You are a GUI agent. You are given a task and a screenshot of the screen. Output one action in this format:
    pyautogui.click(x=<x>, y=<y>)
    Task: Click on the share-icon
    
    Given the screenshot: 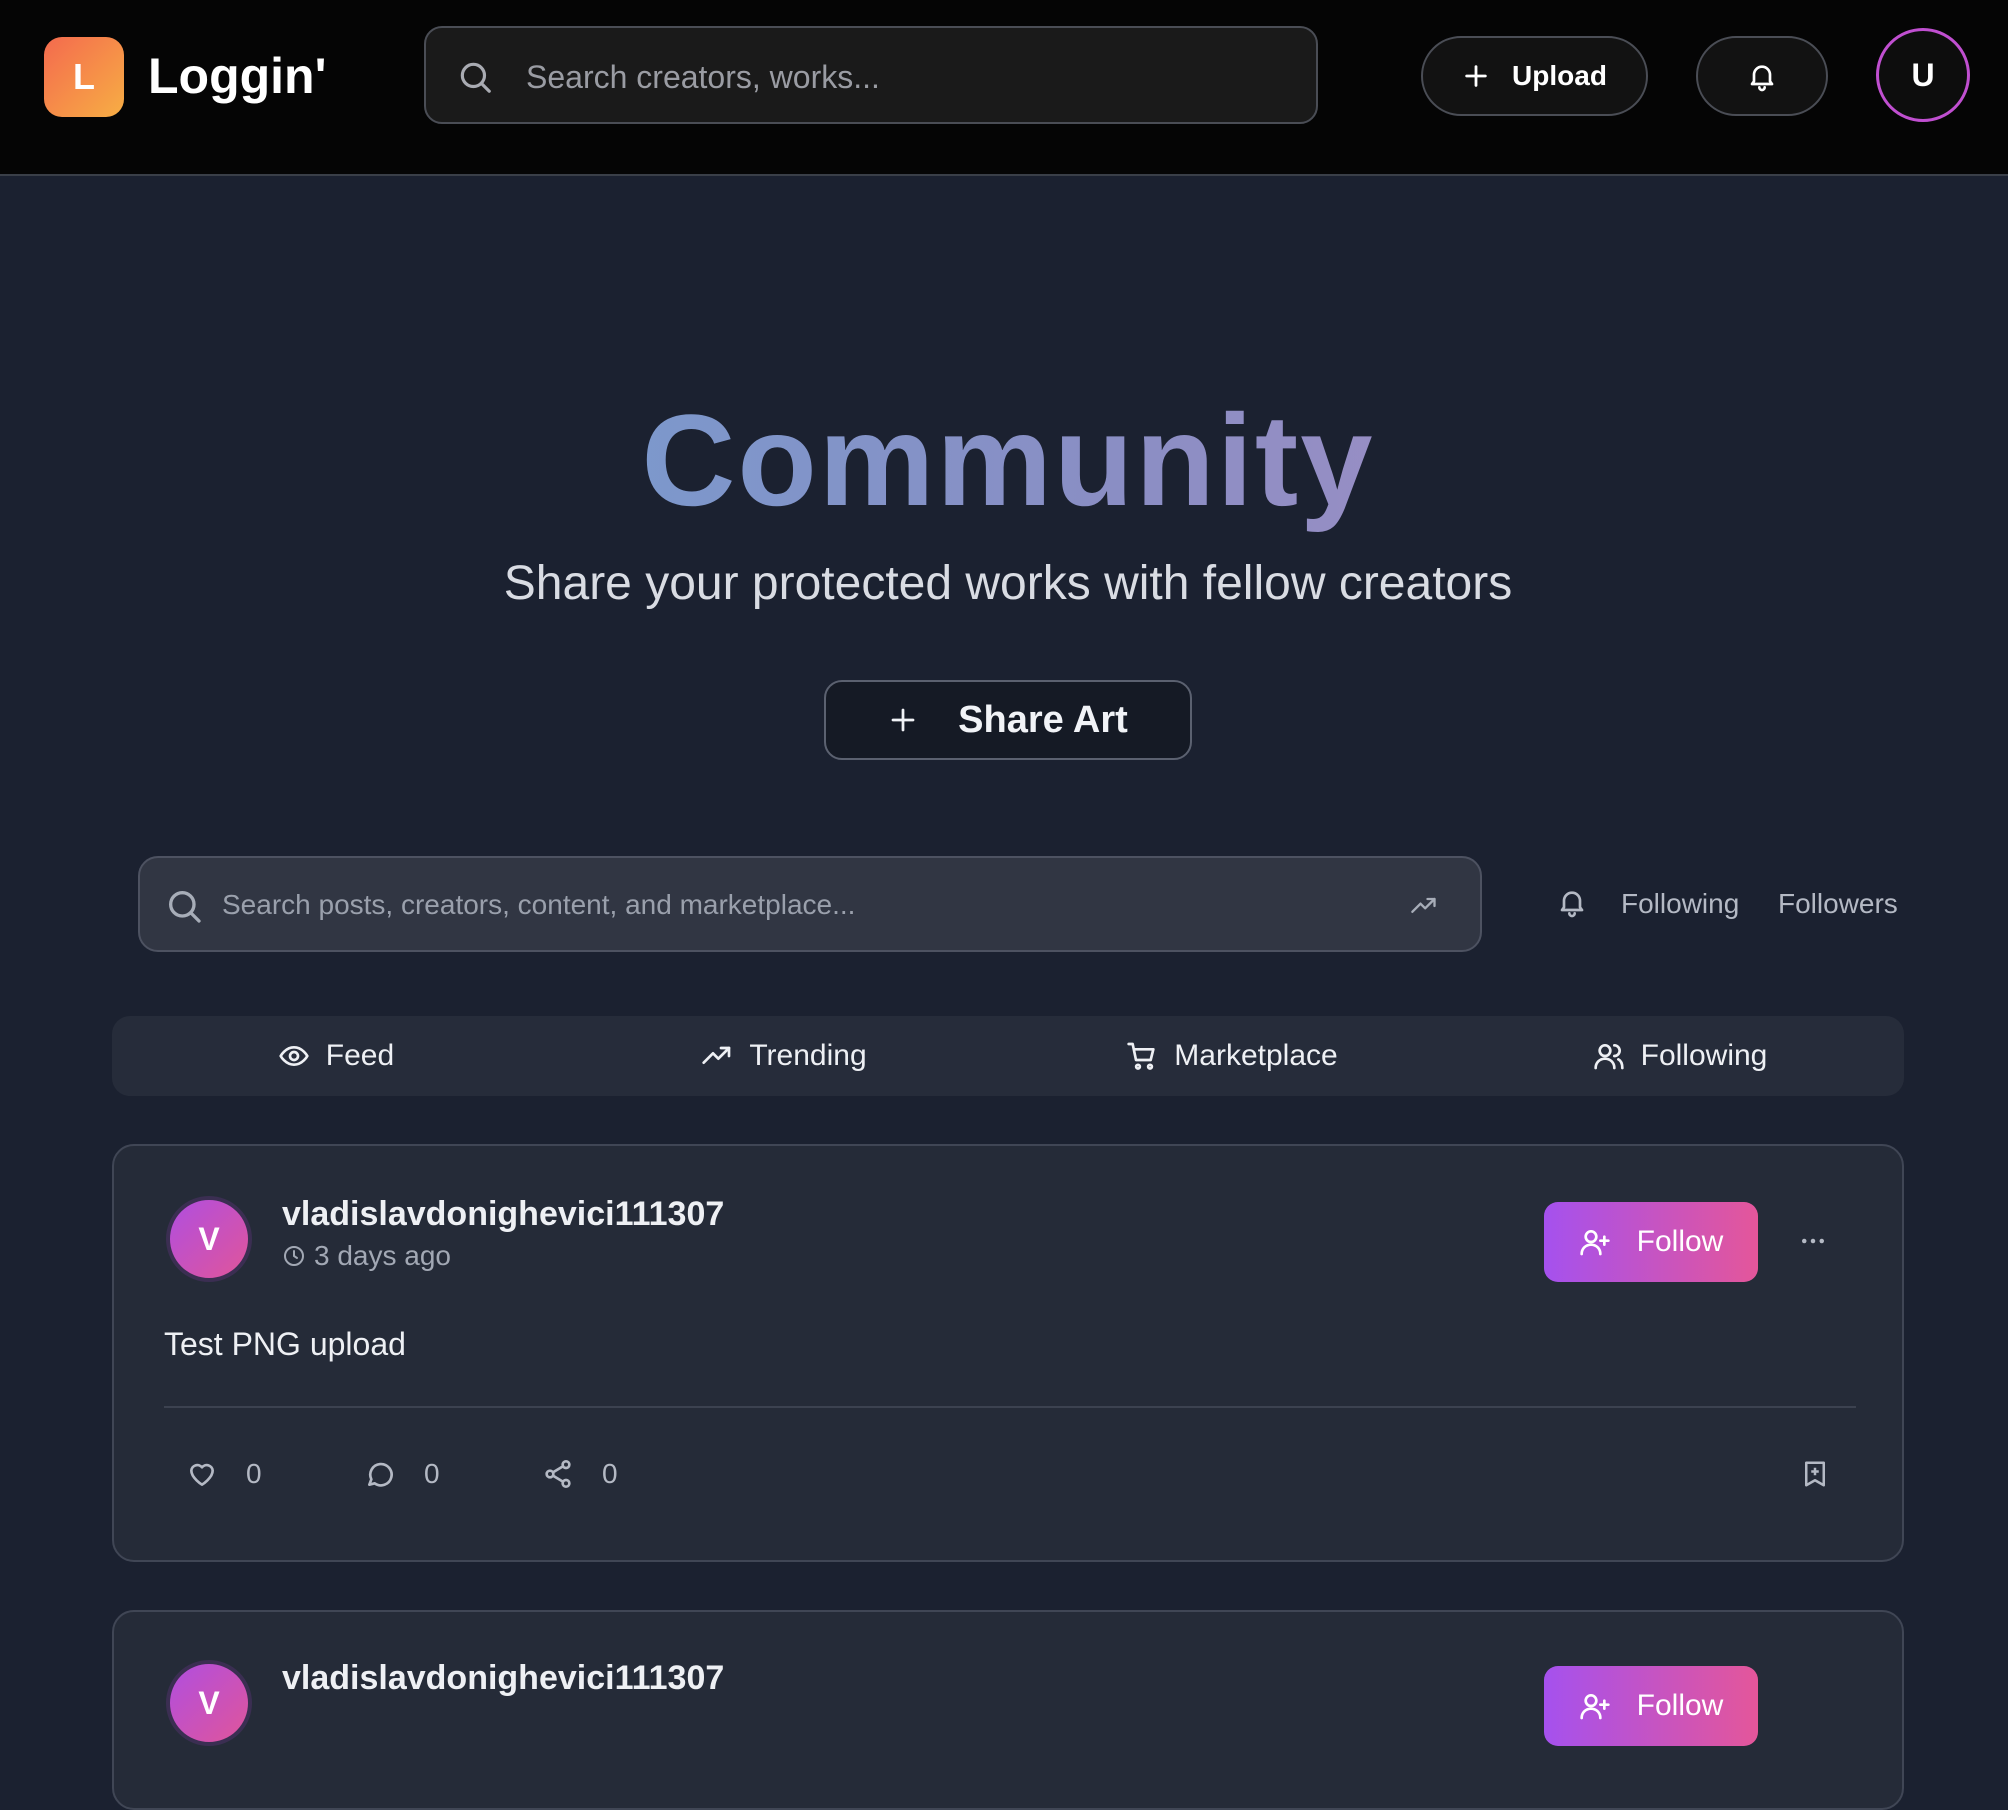 What is the action you would take?
    pyautogui.click(x=558, y=1474)
    